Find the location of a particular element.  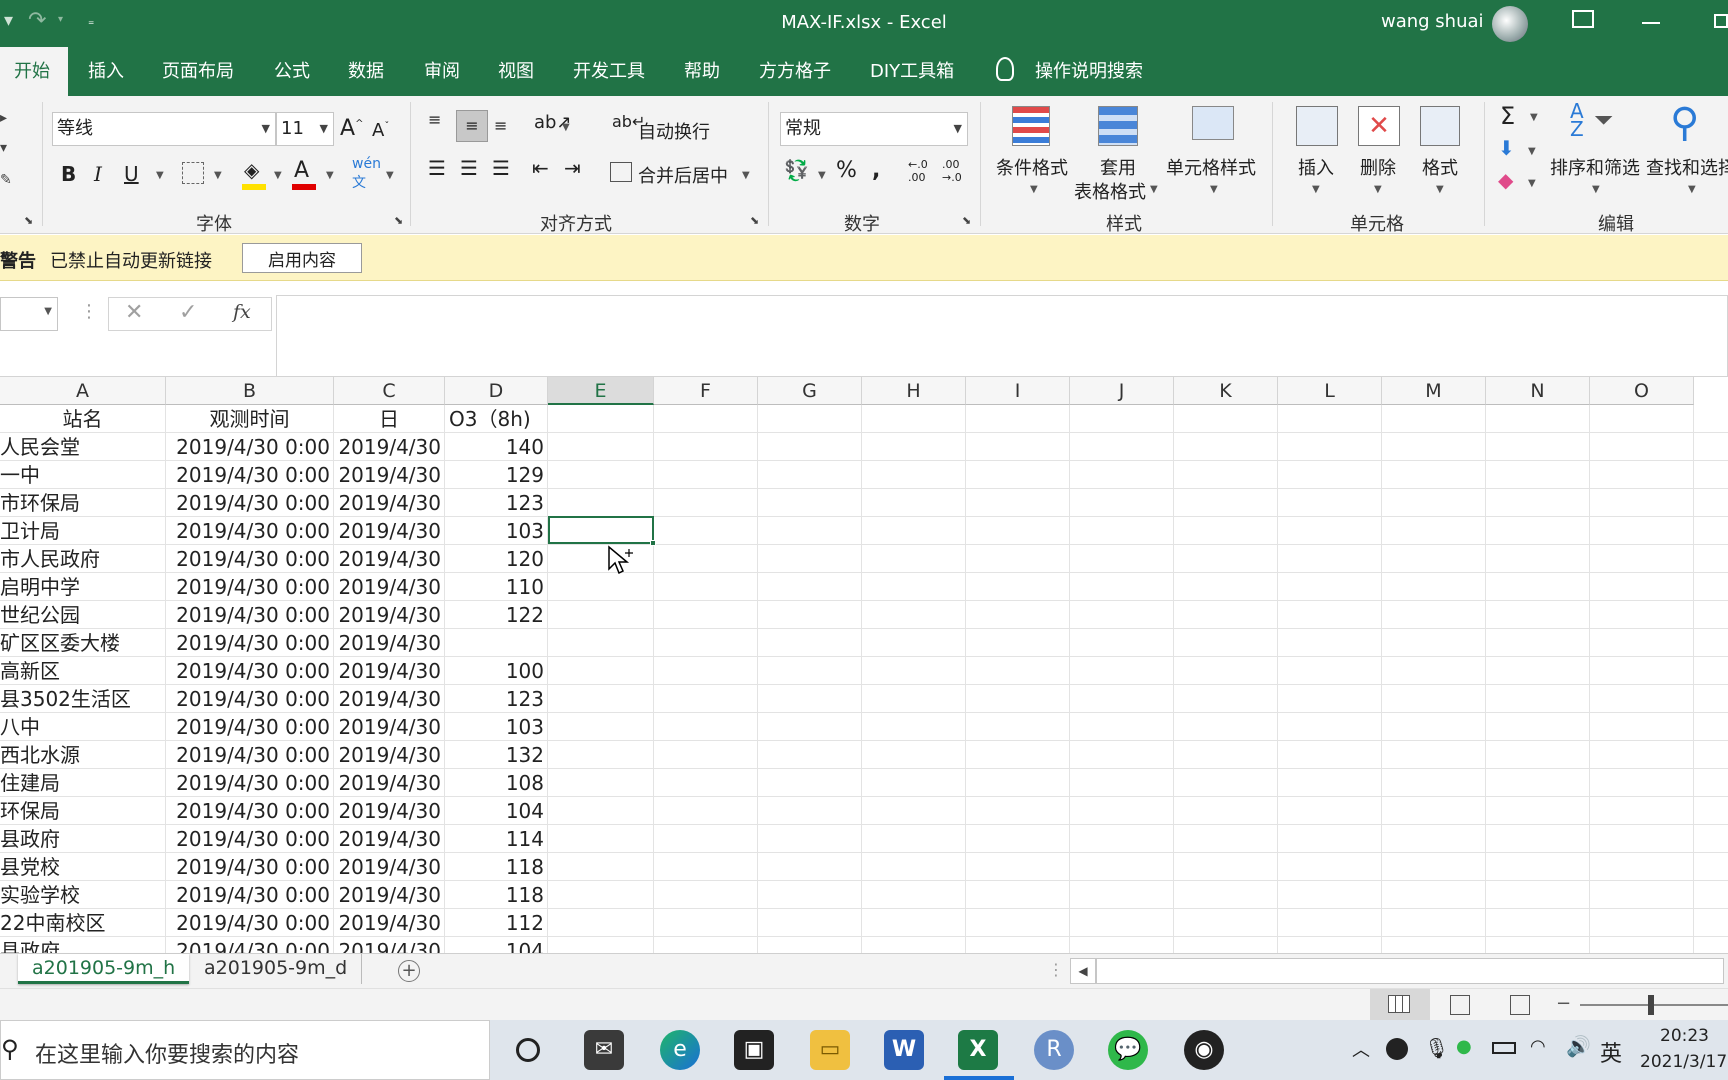

tray-clock-date: 2021/3/17 is located at coordinates (1683, 1062).